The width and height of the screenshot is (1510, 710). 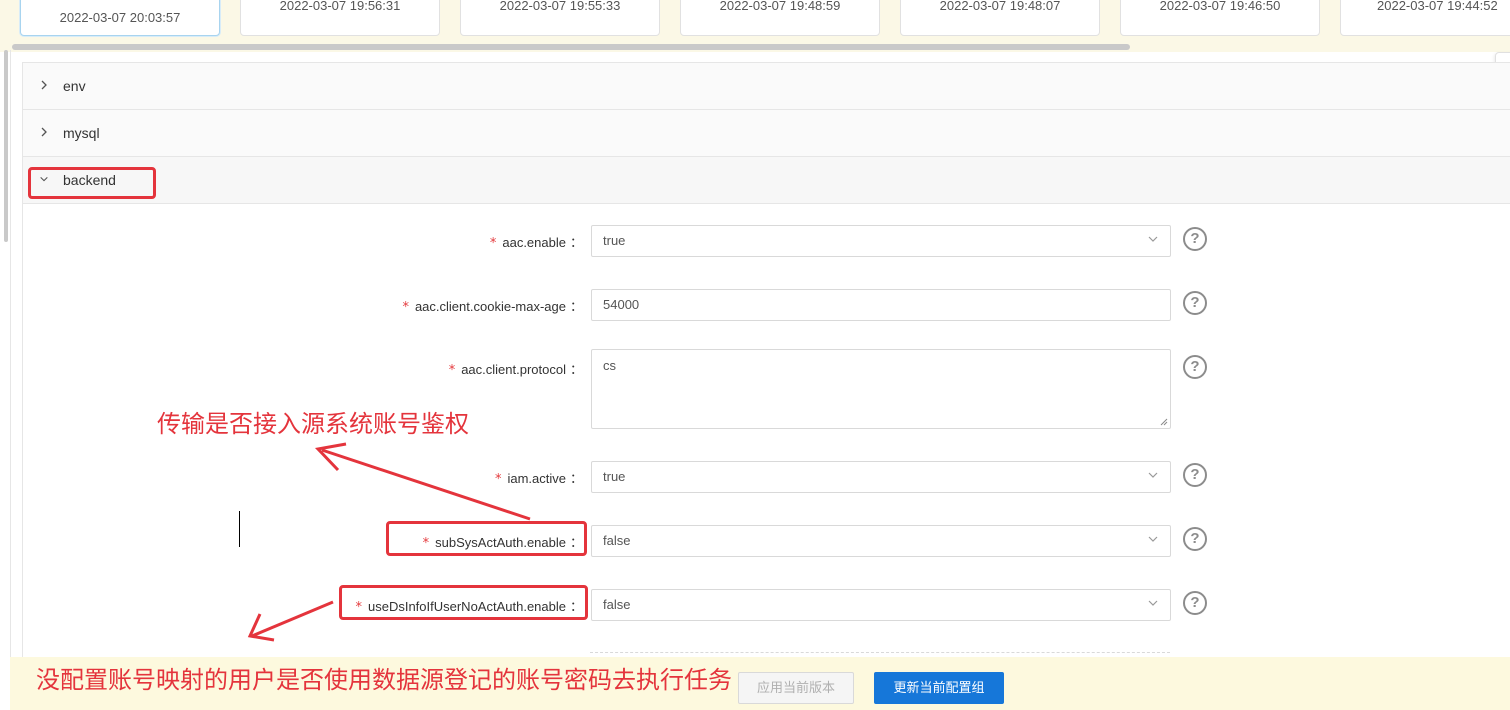 What do you see at coordinates (560, 18) in the screenshot?
I see `version-card: 2022-03-07 19:55:33` at bounding box center [560, 18].